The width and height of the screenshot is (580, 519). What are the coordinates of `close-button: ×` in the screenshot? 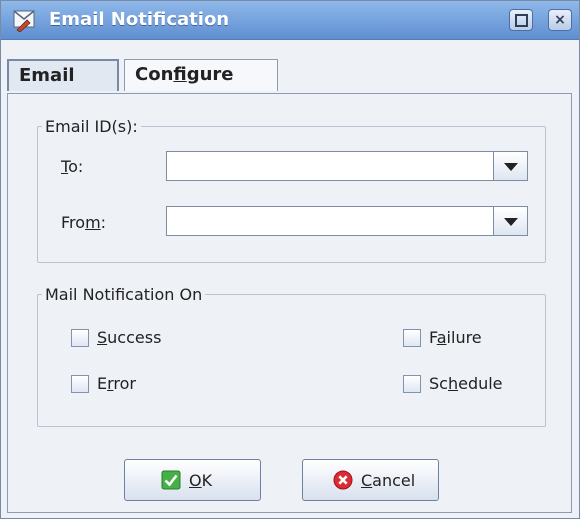 It's located at (560, 20).